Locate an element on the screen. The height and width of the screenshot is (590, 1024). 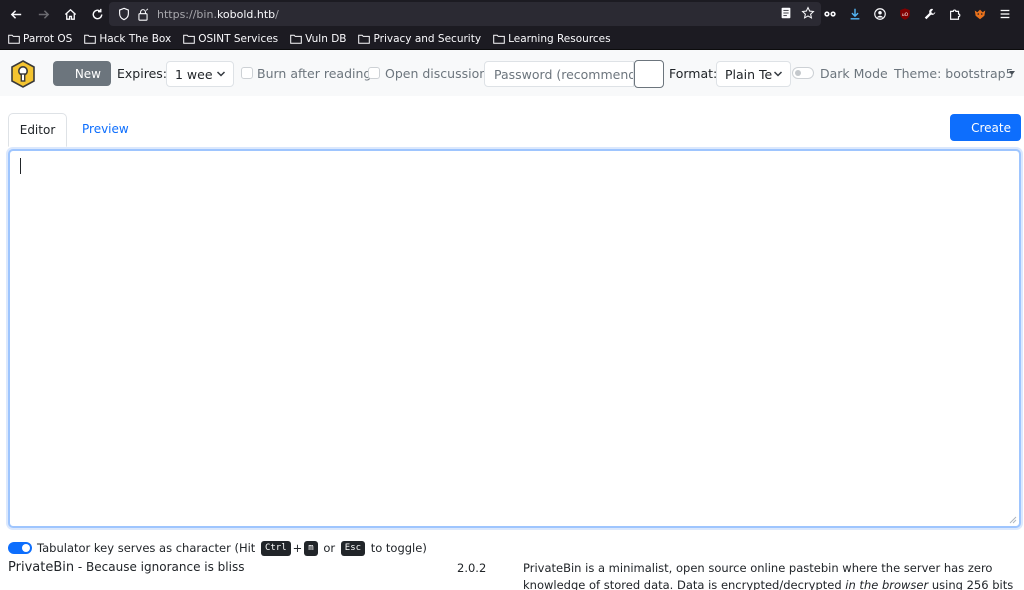
url-text: https://bin.kobold.htb/ is located at coordinates (218, 14).